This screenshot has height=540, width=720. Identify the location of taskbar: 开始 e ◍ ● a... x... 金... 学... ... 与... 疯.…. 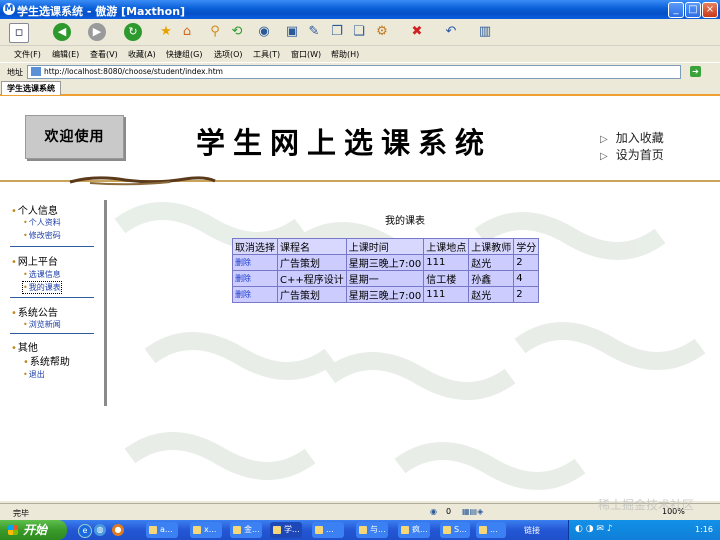
(360, 530).